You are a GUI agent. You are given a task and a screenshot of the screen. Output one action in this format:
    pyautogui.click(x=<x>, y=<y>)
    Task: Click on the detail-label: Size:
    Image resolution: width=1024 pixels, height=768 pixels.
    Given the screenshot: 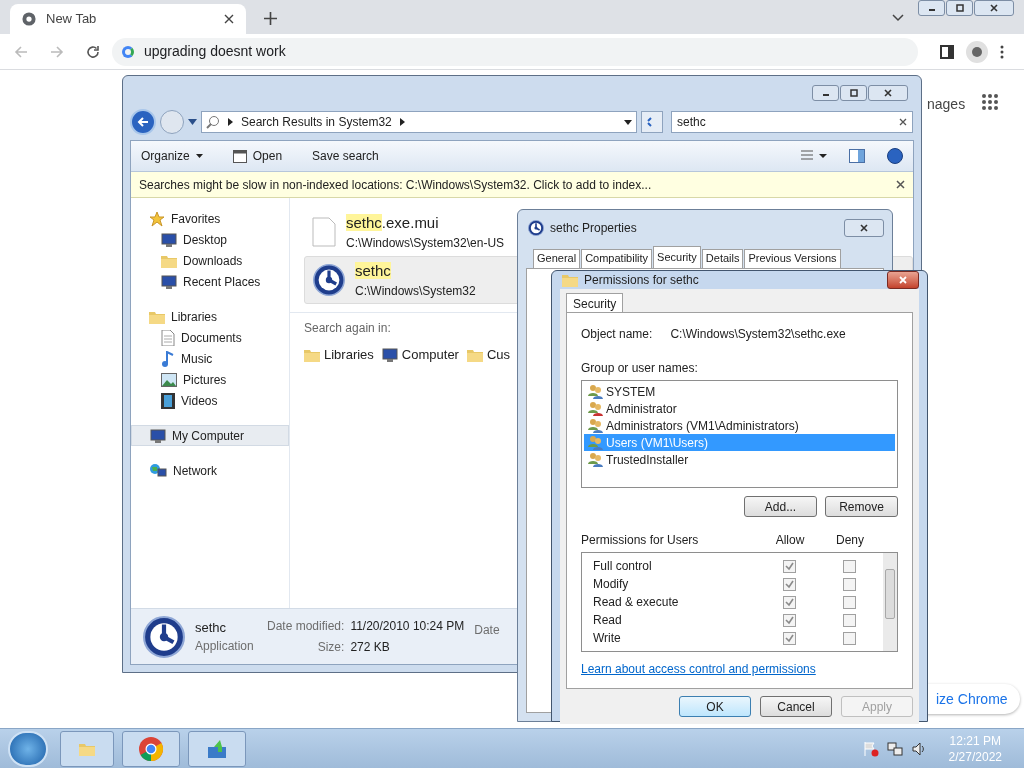 What is the action you would take?
    pyautogui.click(x=330, y=647)
    